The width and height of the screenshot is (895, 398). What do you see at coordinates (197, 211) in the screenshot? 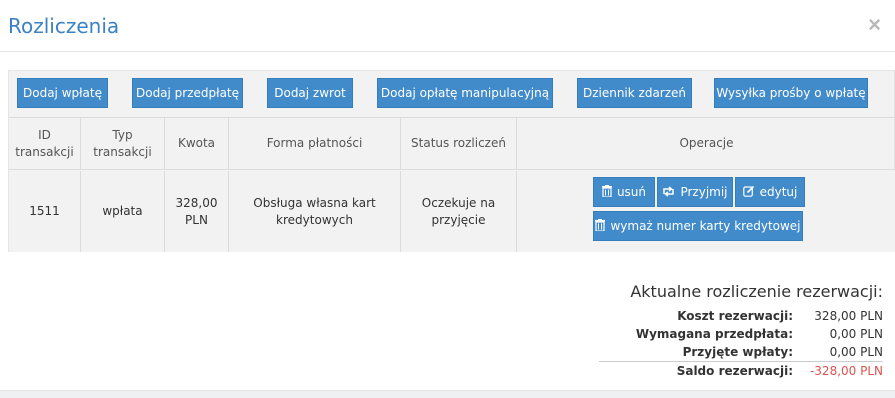
I see `transaction-amount: 328,00 PLN` at bounding box center [197, 211].